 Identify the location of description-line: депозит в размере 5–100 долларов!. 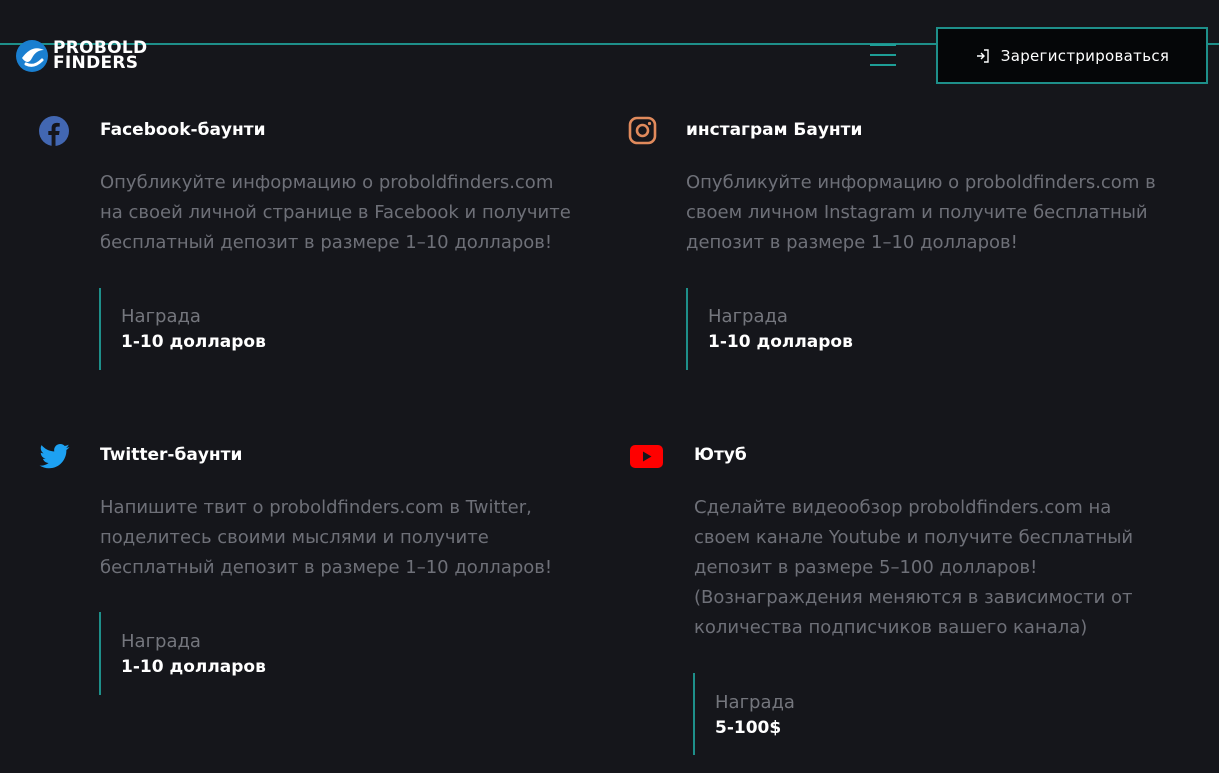
(866, 567).